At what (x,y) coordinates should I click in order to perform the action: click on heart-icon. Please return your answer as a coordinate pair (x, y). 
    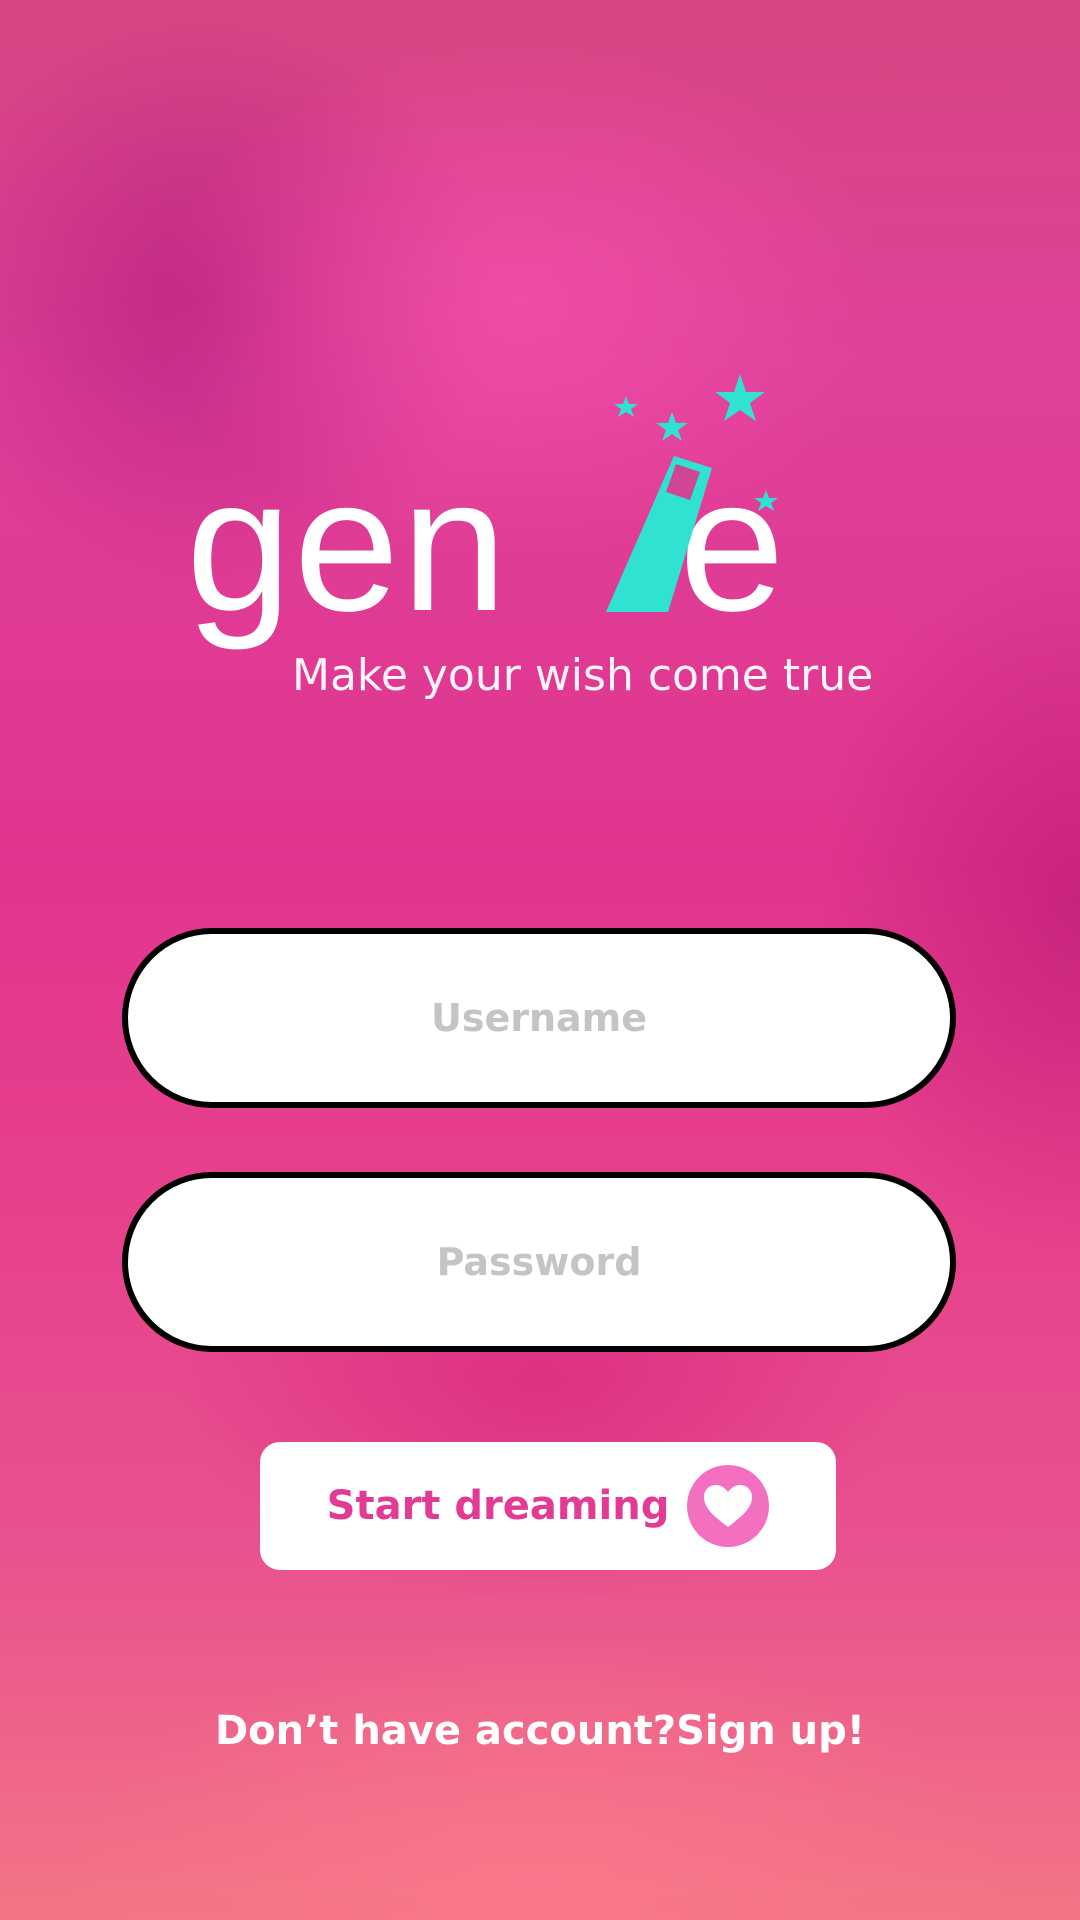
    Looking at the image, I should click on (728, 1506).